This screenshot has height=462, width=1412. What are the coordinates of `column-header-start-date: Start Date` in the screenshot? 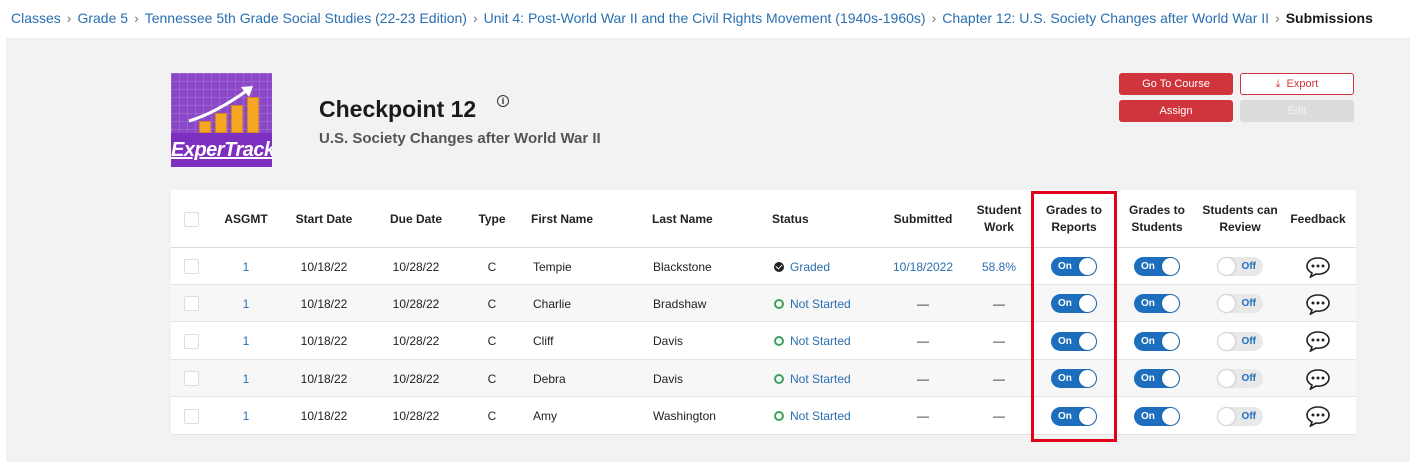 It's located at (324, 219).